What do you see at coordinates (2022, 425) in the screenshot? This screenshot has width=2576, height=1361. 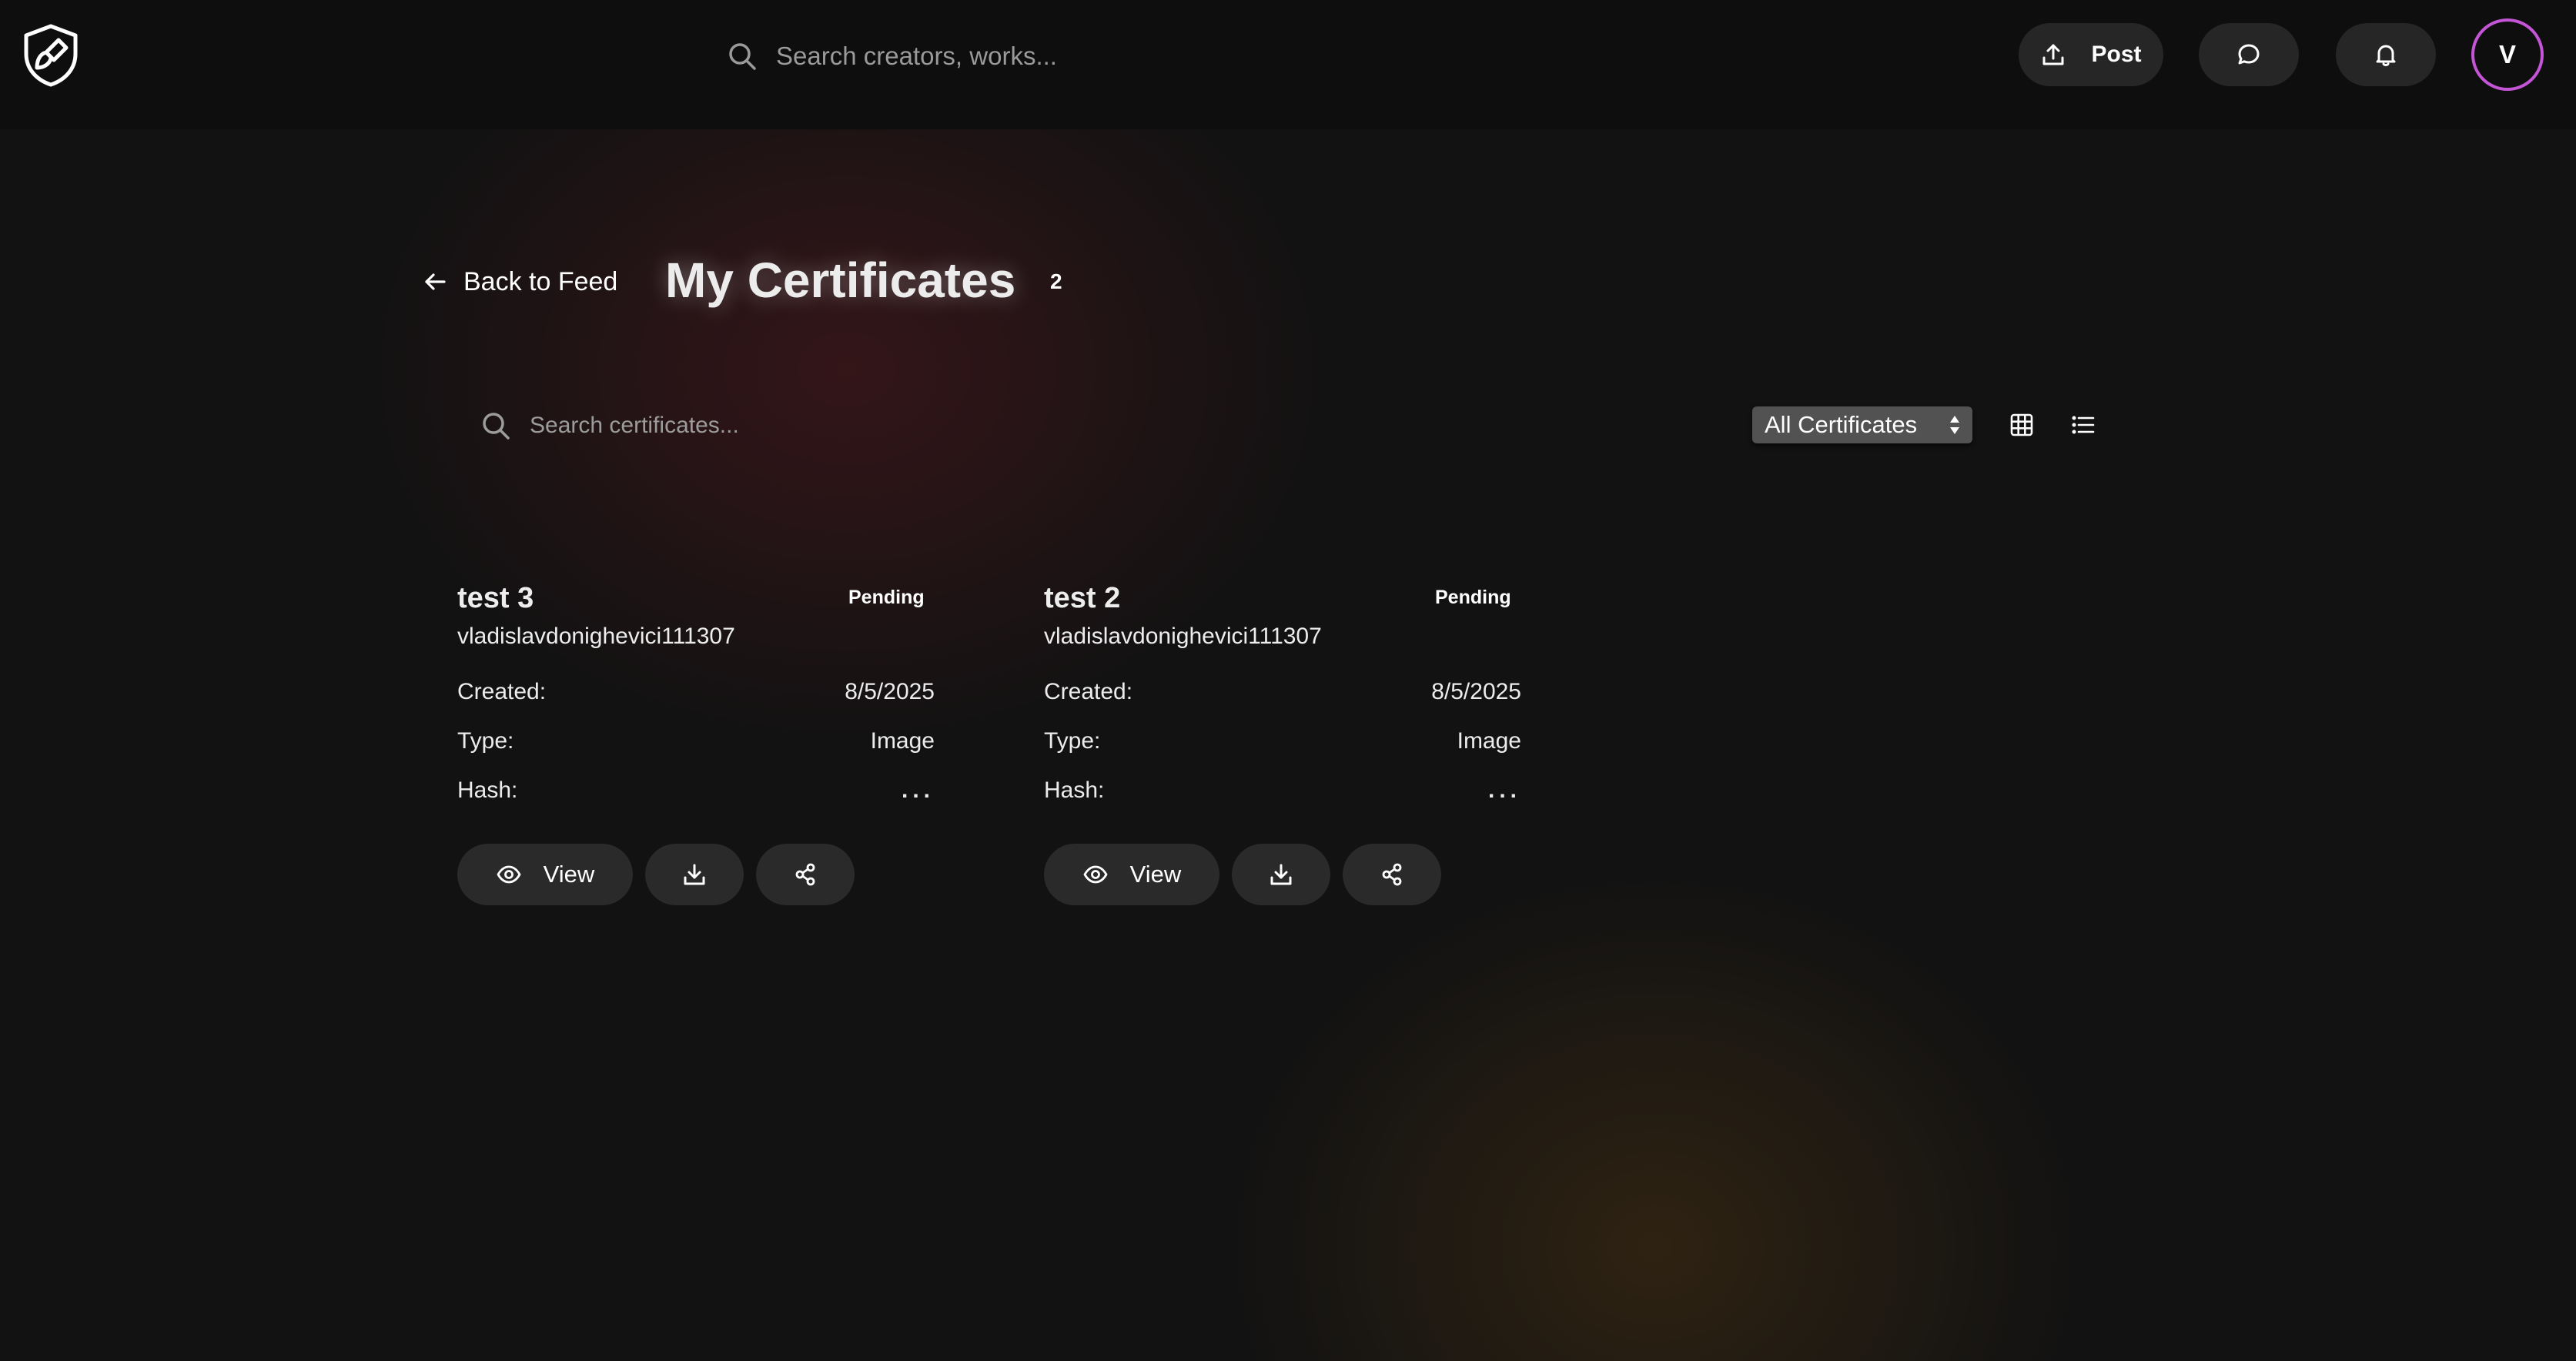 I see `grid-view-icon` at bounding box center [2022, 425].